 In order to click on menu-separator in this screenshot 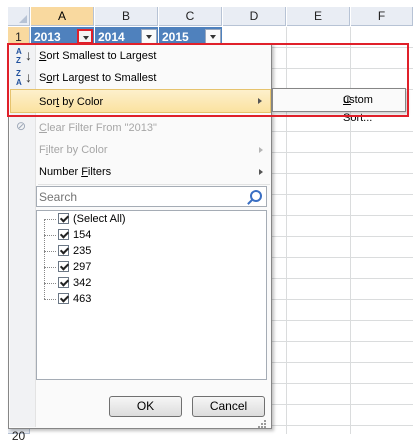, I will do `click(154, 184)`.